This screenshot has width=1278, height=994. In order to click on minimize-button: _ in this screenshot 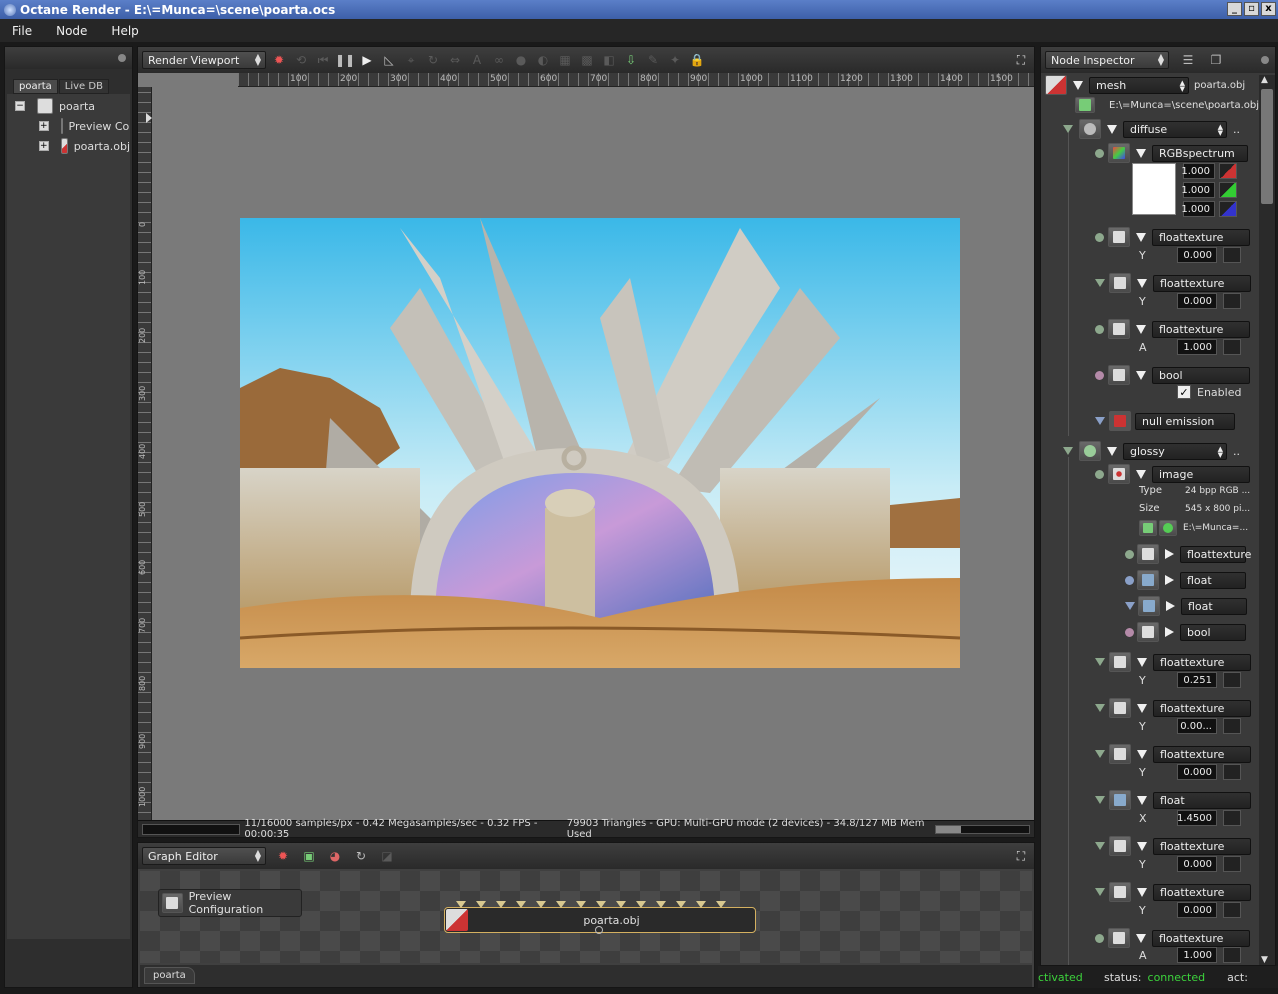, I will do `click(1234, 9)`.